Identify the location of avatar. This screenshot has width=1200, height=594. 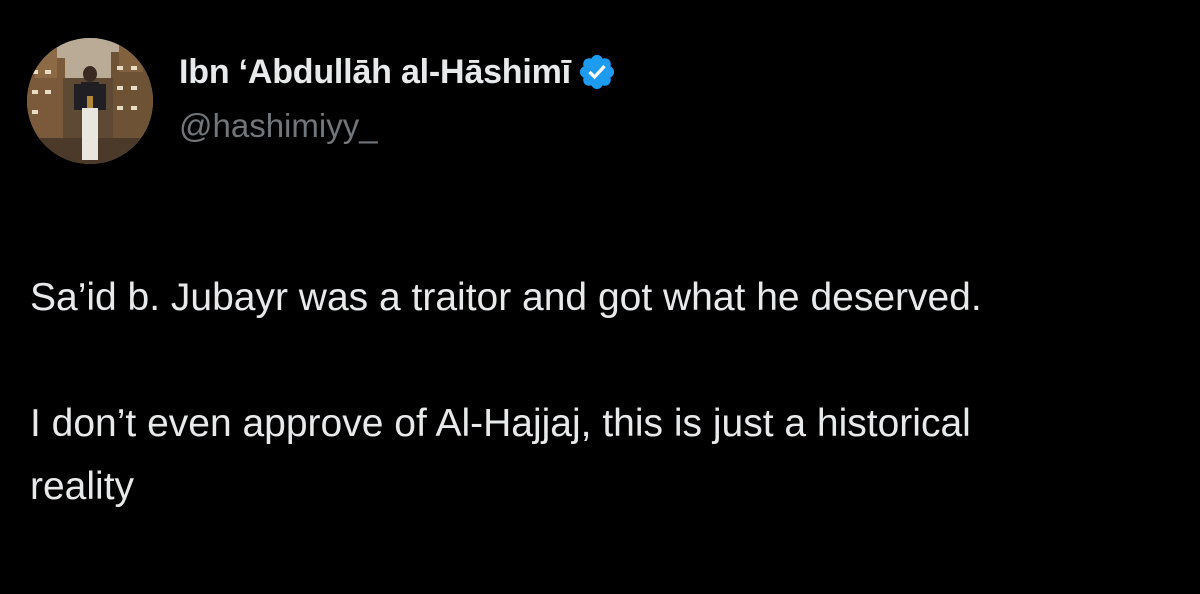
(90, 101).